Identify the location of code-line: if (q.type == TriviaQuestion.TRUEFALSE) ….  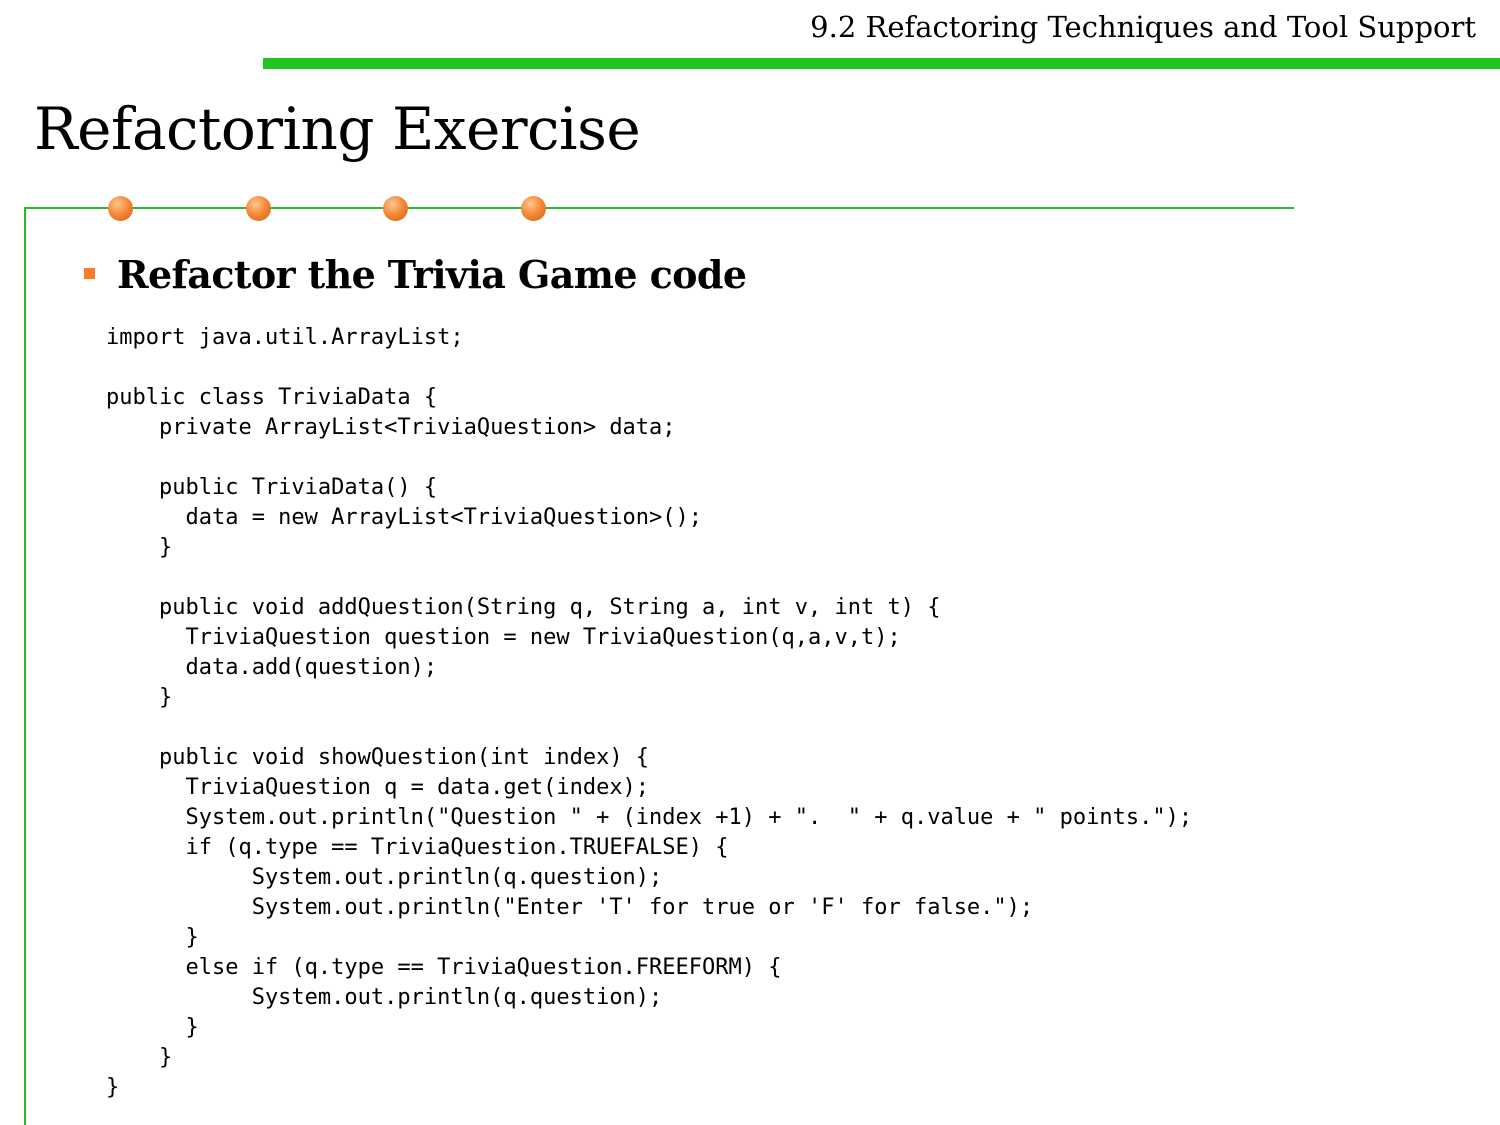
(417, 847).